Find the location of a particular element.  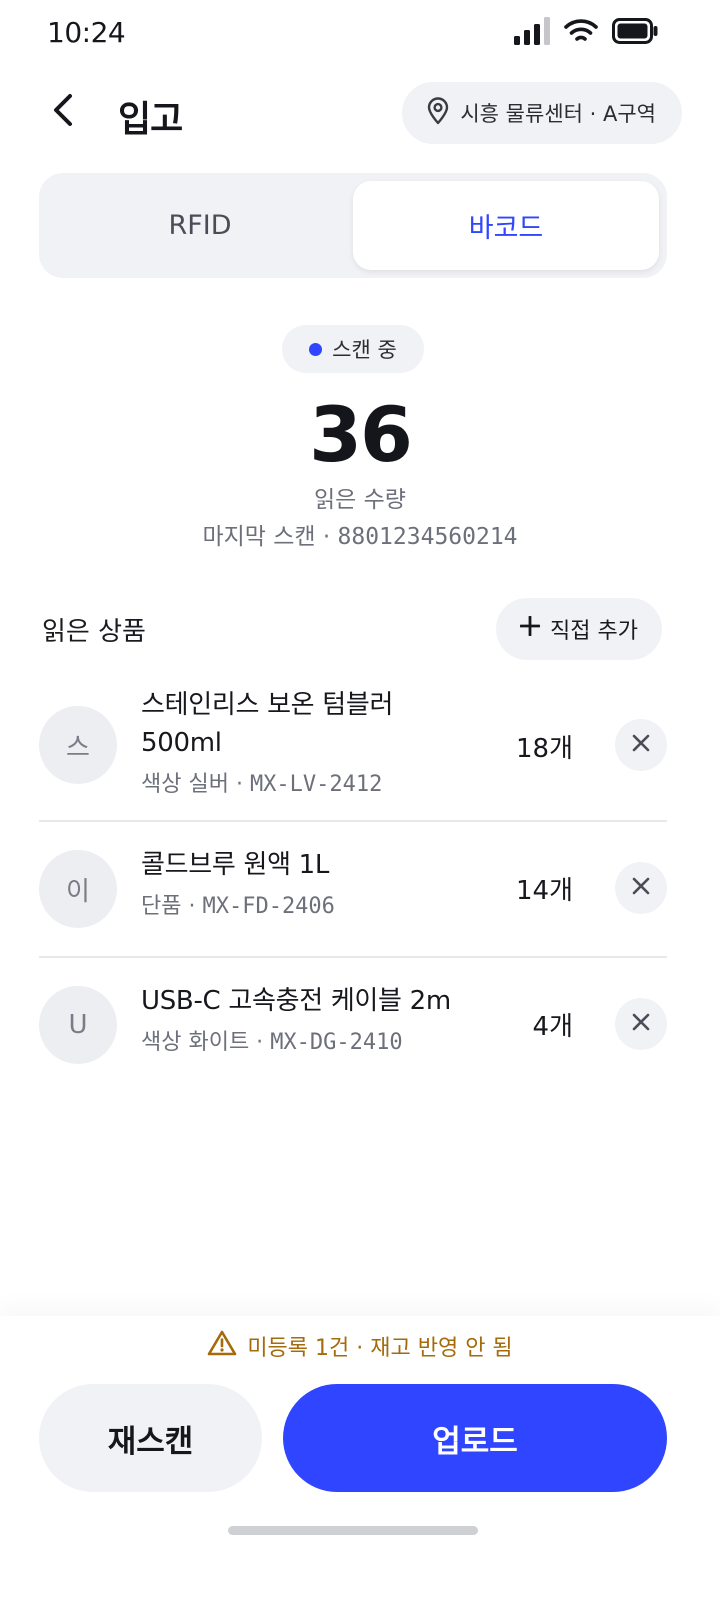

item-name: 콜드브루 원액 1L is located at coordinates (235, 865).